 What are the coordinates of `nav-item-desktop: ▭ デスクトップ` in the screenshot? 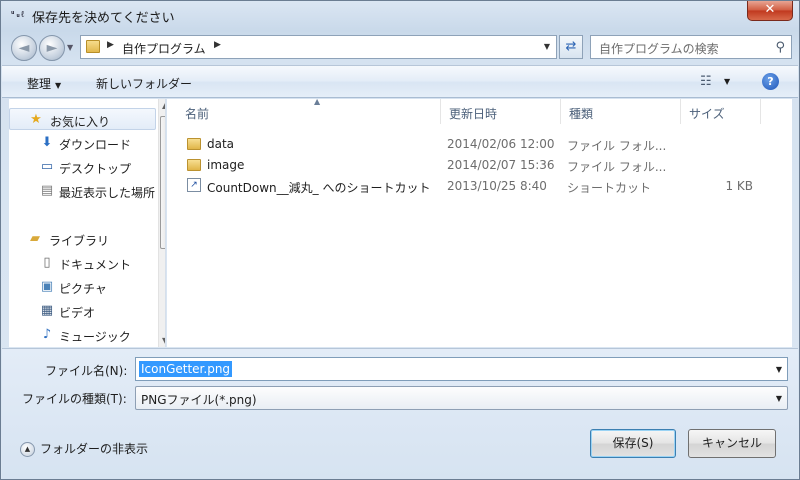 It's located at (82, 167).